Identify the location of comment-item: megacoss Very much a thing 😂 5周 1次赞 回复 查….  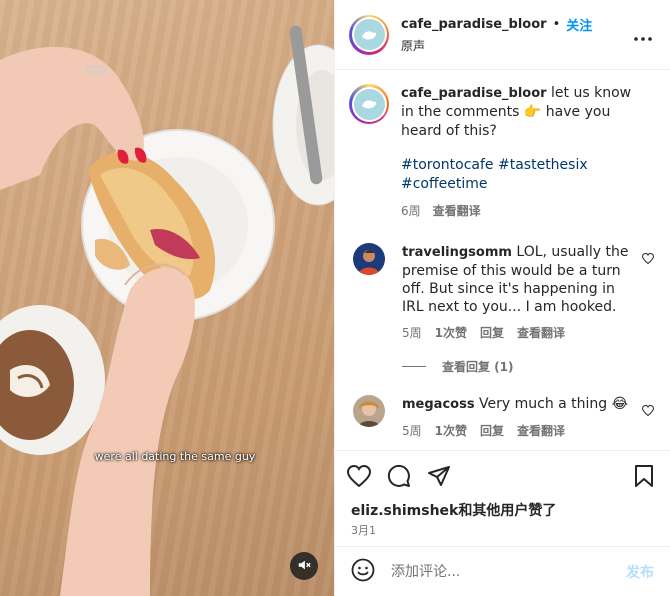
(502, 417).